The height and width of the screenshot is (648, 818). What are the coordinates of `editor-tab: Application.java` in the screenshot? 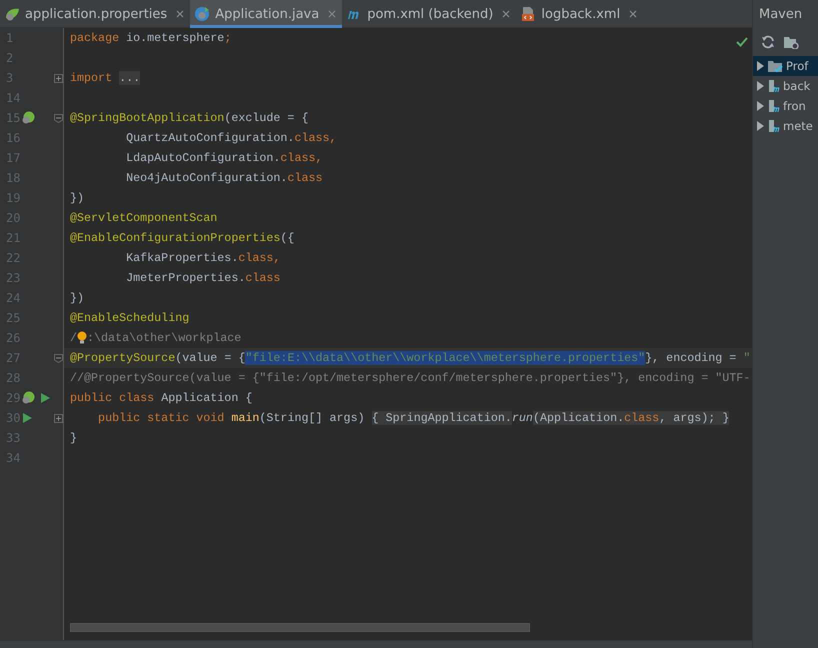 It's located at (266, 14).